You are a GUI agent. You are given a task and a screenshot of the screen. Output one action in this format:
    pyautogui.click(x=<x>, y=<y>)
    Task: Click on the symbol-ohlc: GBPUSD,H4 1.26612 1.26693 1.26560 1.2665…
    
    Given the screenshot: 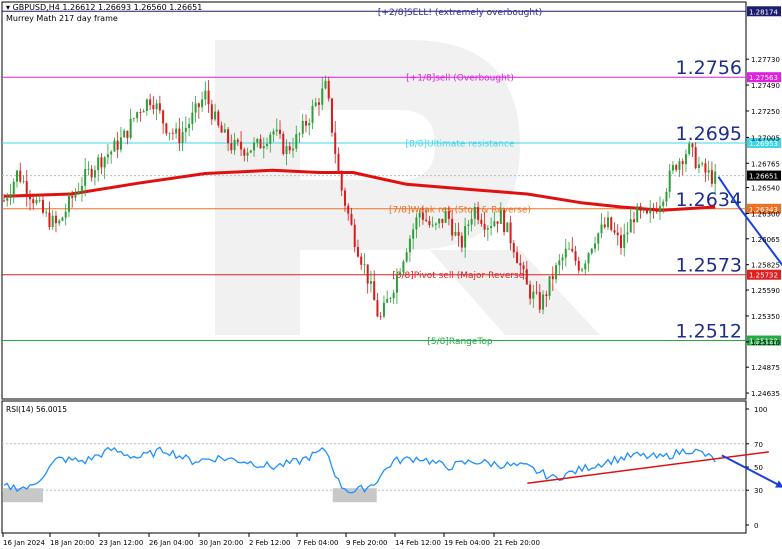 What is the action you would take?
    pyautogui.click(x=107, y=7)
    